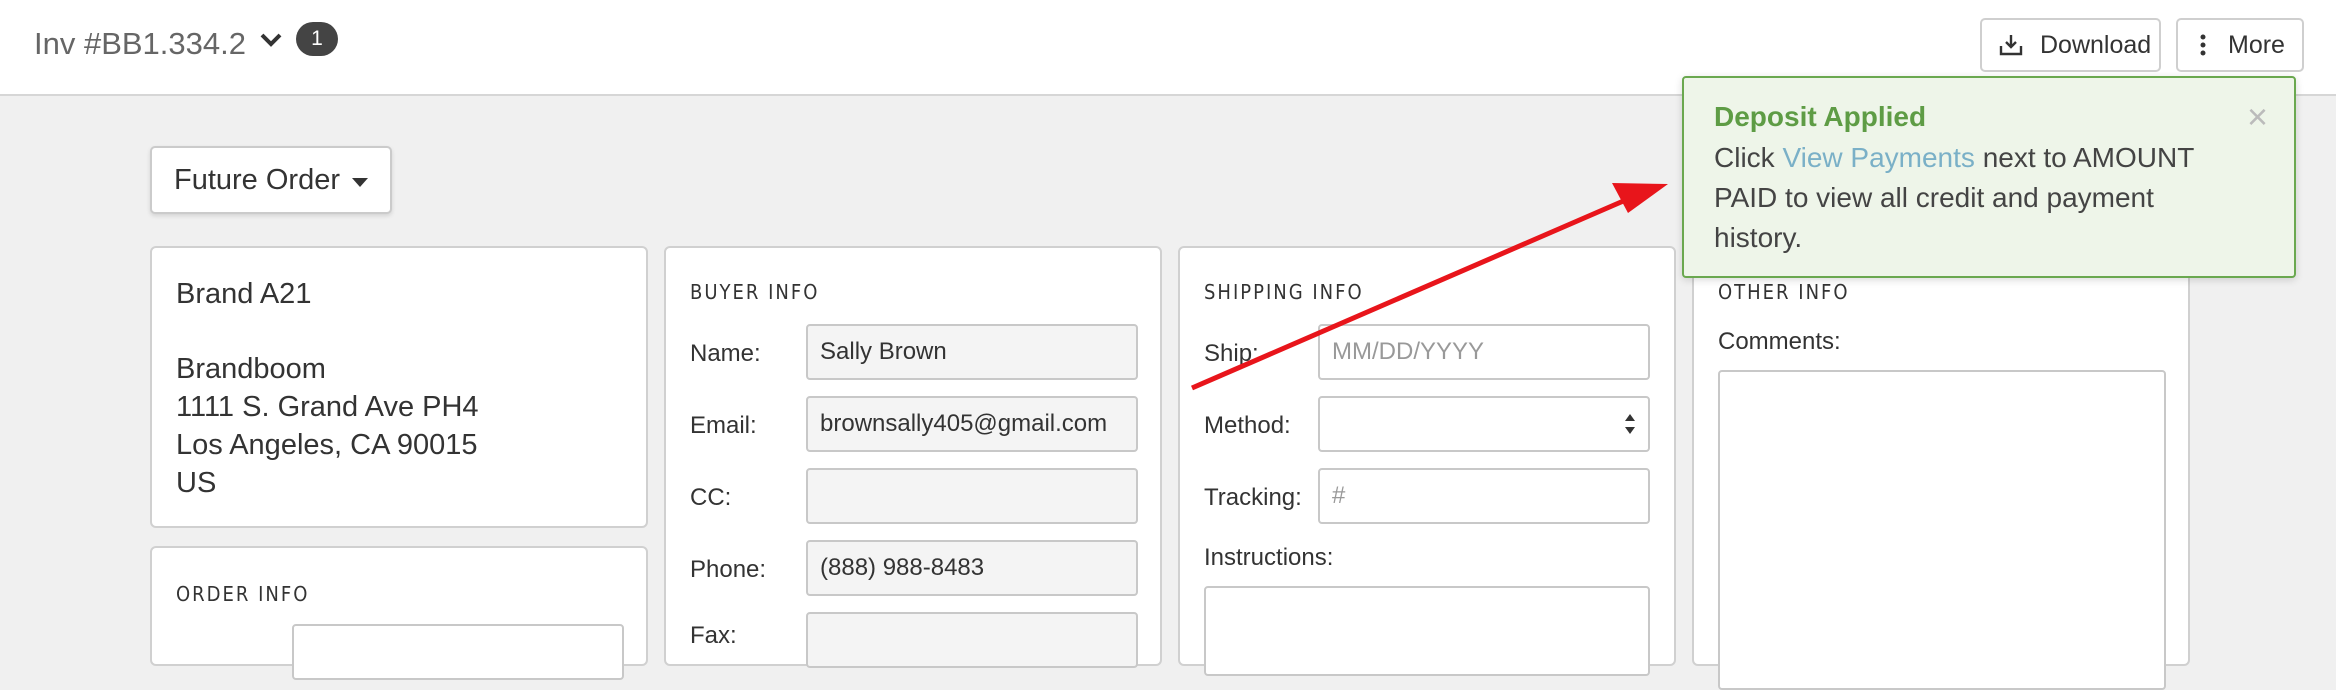  I want to click on view-payments-link: View Payments, so click(1878, 157).